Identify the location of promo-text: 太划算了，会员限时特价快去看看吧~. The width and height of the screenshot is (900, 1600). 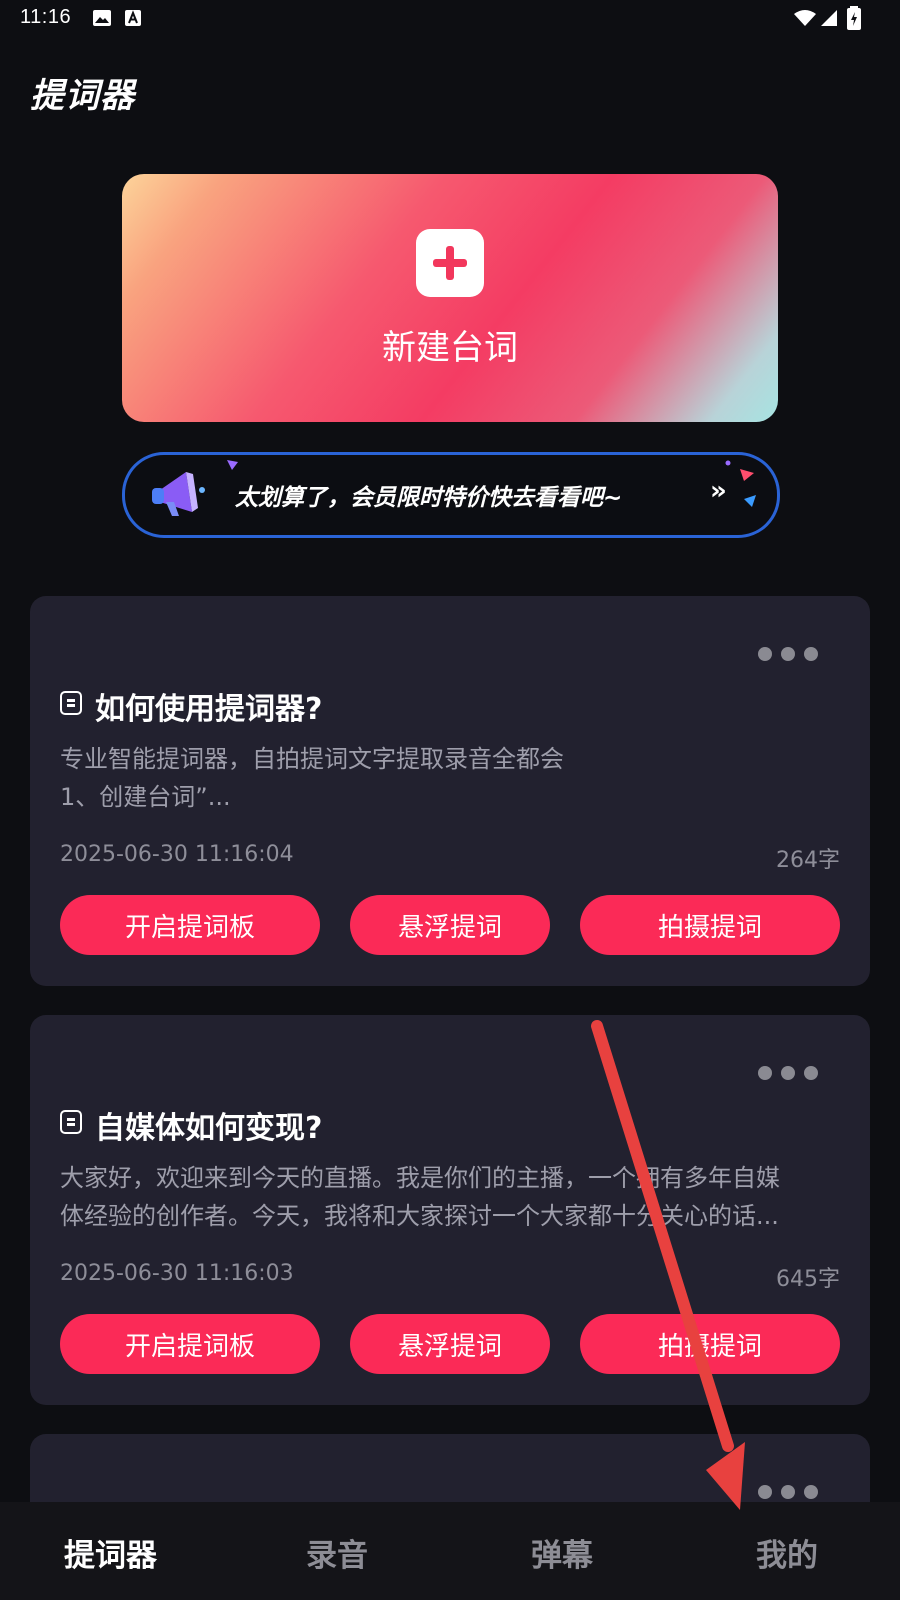
(429, 498).